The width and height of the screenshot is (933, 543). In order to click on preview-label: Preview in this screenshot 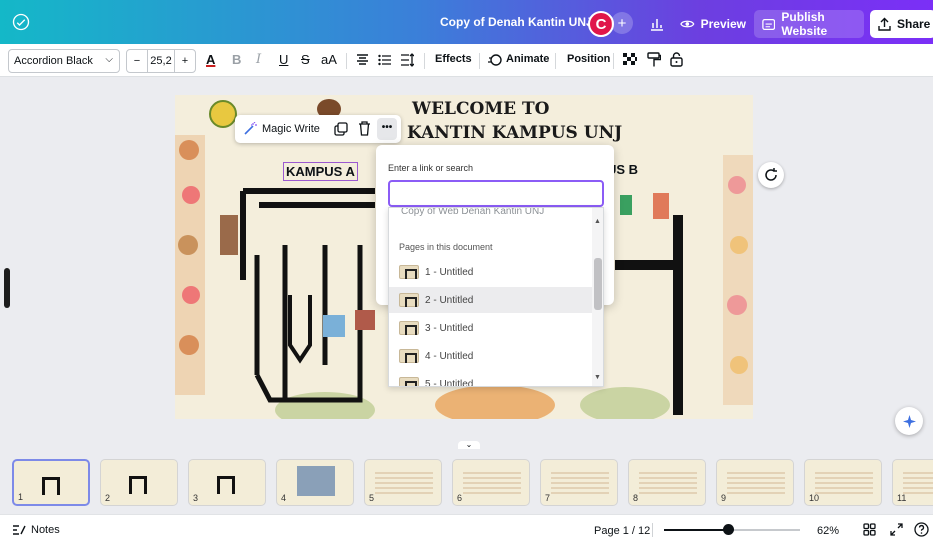, I will do `click(723, 24)`.